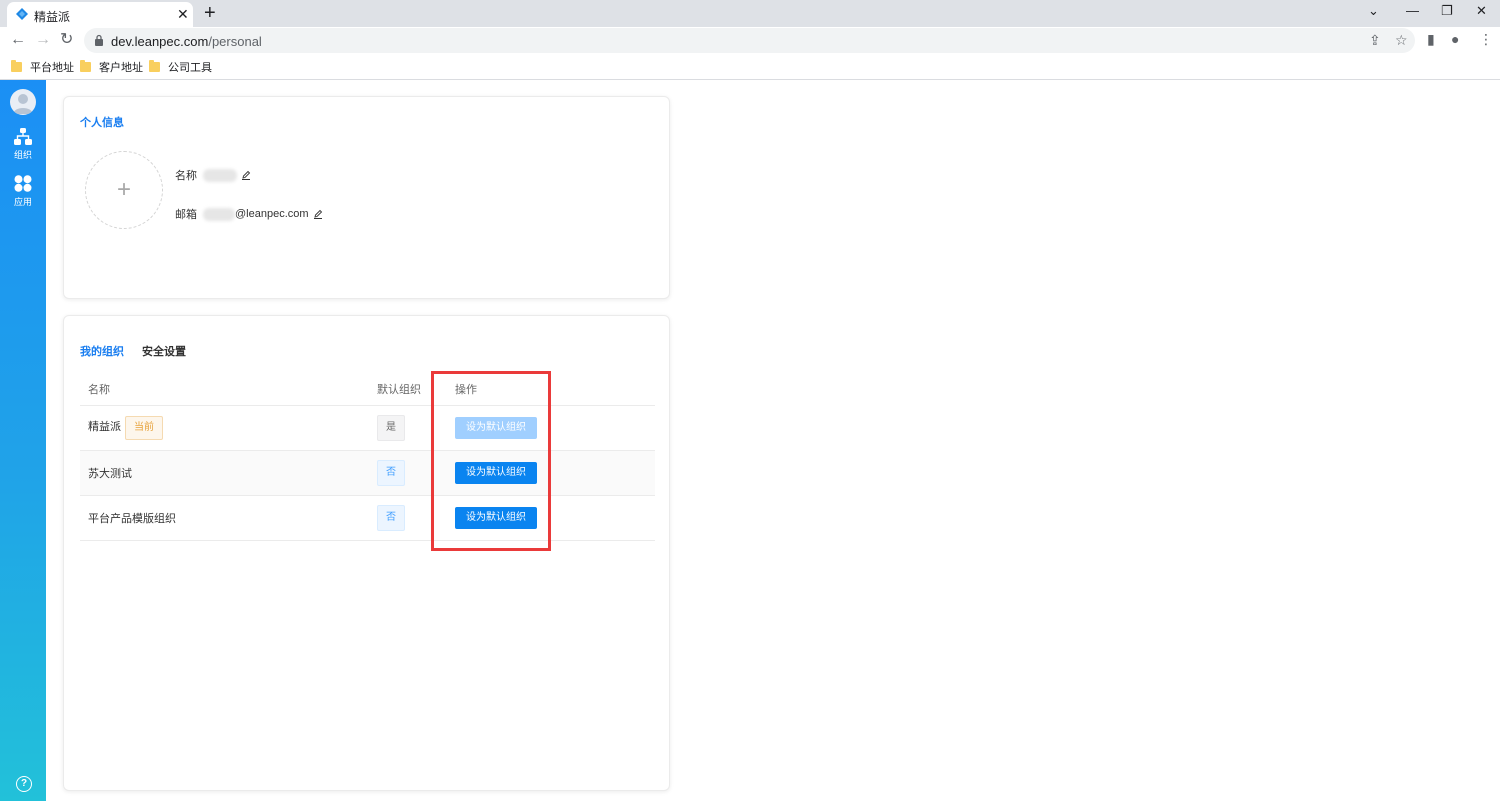 The height and width of the screenshot is (801, 1500). I want to click on minimize-icon: —, so click(1412, 10).